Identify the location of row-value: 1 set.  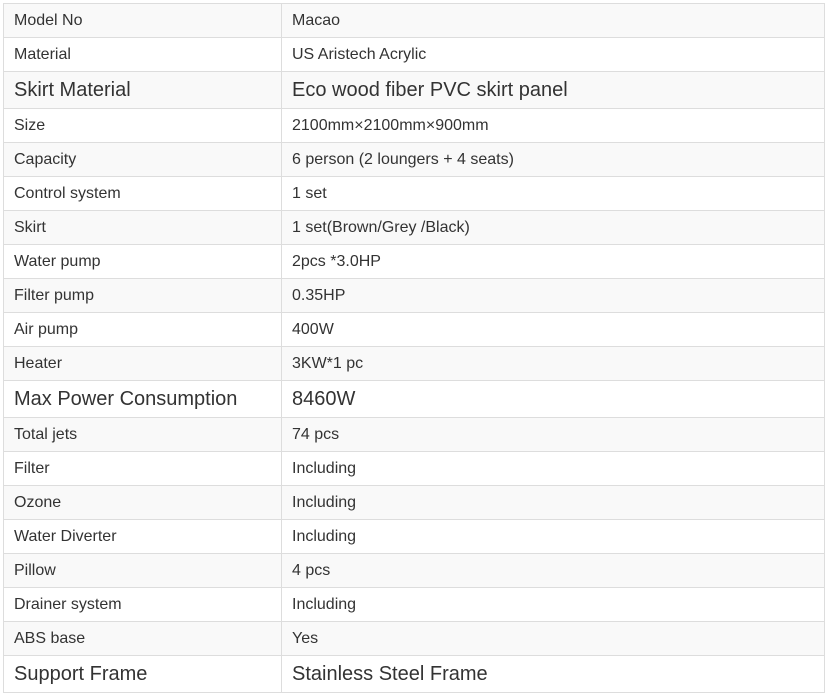
(553, 193).